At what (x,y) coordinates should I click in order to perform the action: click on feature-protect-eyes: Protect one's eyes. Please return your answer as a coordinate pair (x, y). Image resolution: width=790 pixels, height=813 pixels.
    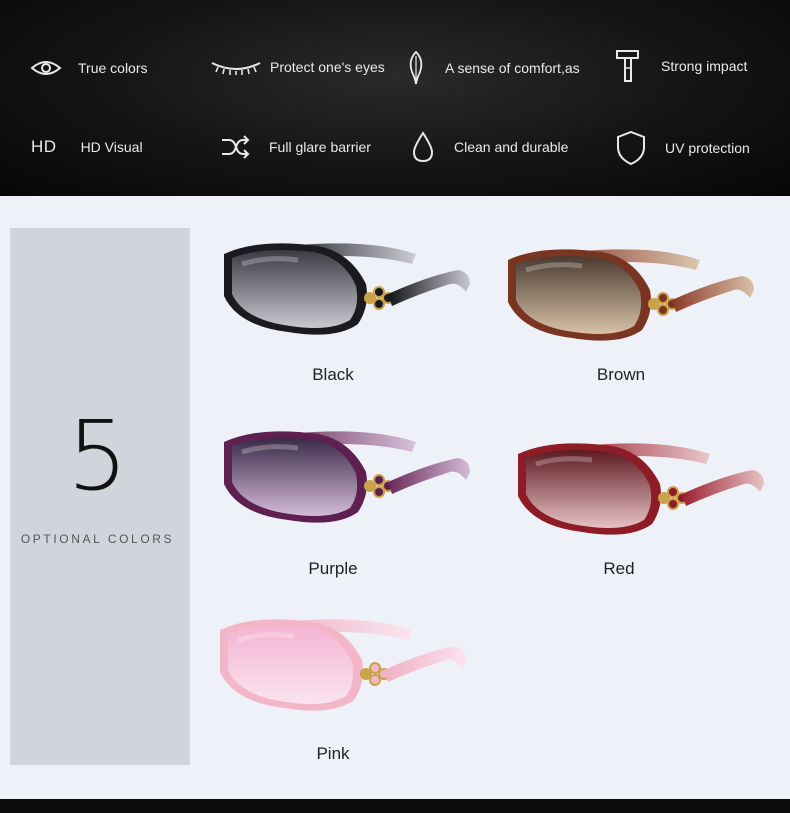
    Looking at the image, I should click on (297, 67).